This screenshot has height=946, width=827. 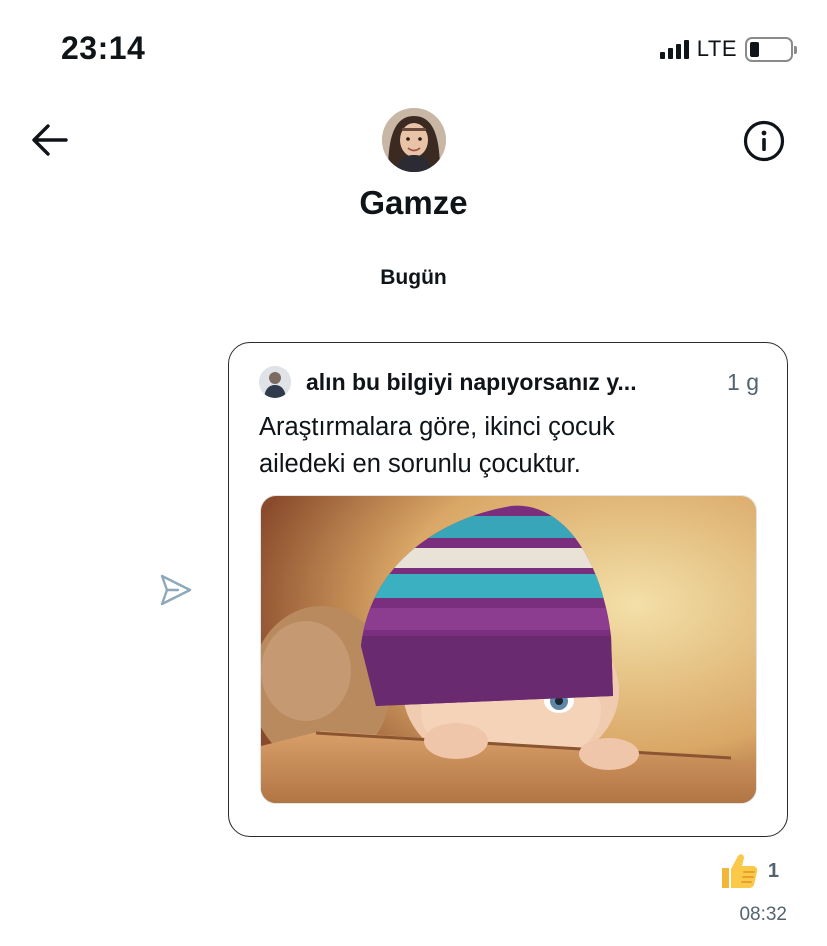 I want to click on post-age: 1 g, so click(x=743, y=382).